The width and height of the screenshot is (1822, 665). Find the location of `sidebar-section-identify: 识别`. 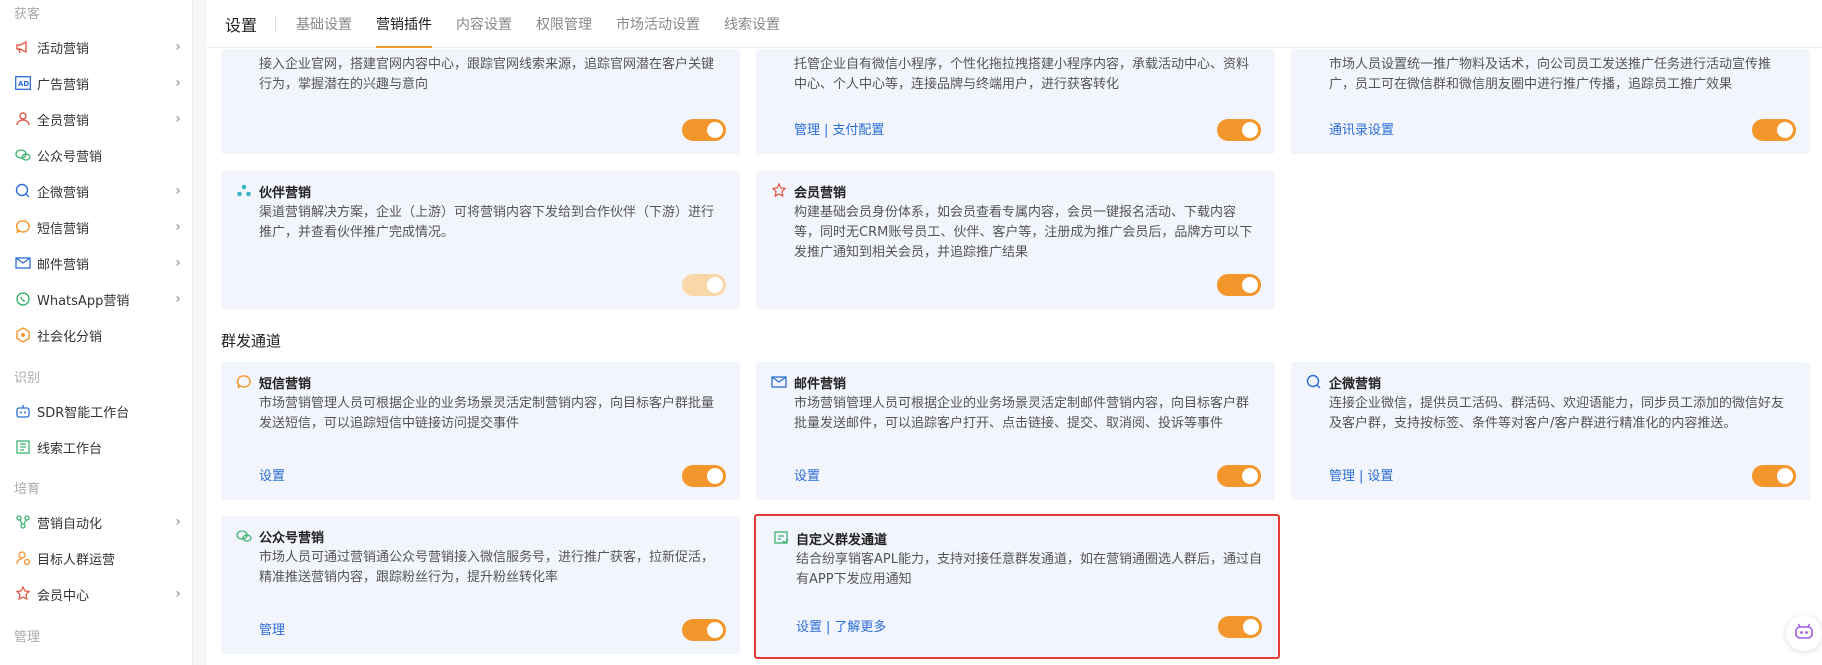

sidebar-section-identify: 识别 is located at coordinates (27, 378).